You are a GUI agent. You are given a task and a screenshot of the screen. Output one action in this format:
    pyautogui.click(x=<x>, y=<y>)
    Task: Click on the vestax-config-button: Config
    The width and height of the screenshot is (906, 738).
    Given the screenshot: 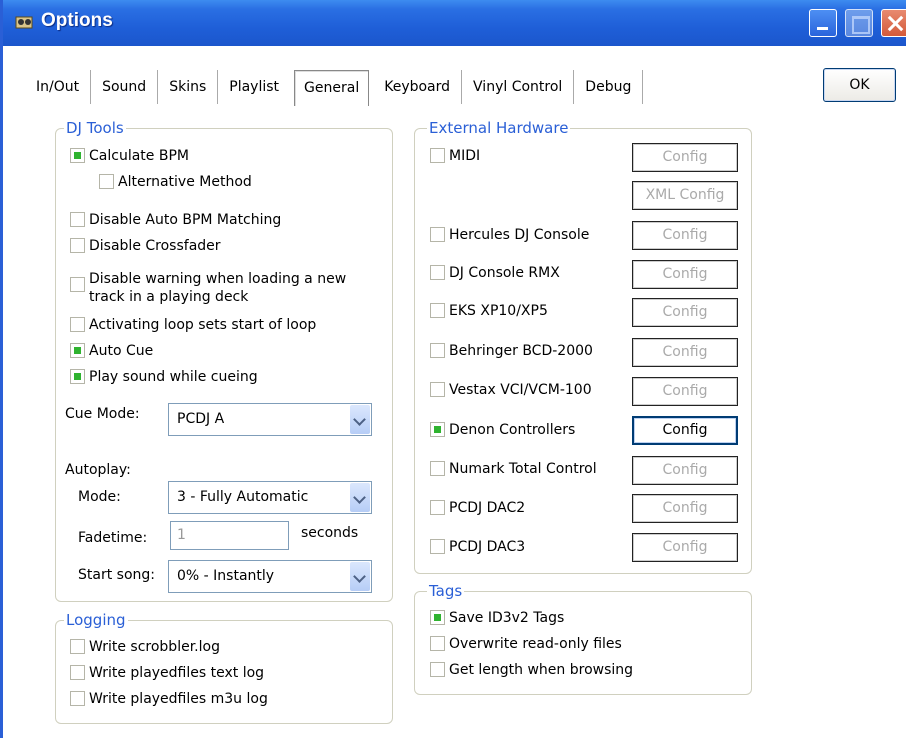 What is the action you would take?
    pyautogui.click(x=685, y=391)
    